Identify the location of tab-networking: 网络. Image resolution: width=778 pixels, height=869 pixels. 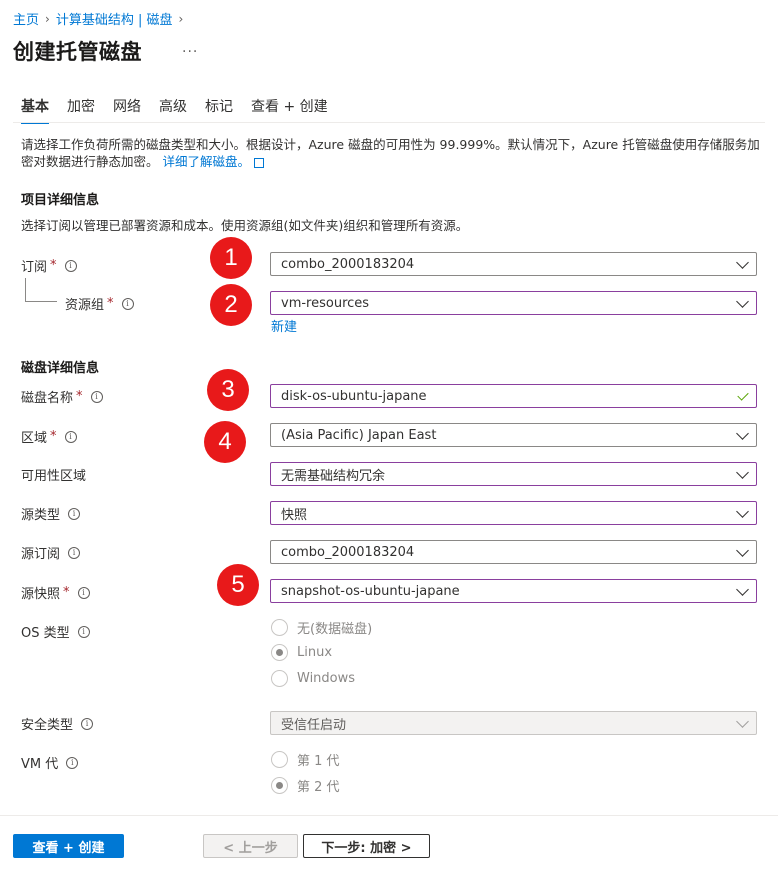
(127, 110).